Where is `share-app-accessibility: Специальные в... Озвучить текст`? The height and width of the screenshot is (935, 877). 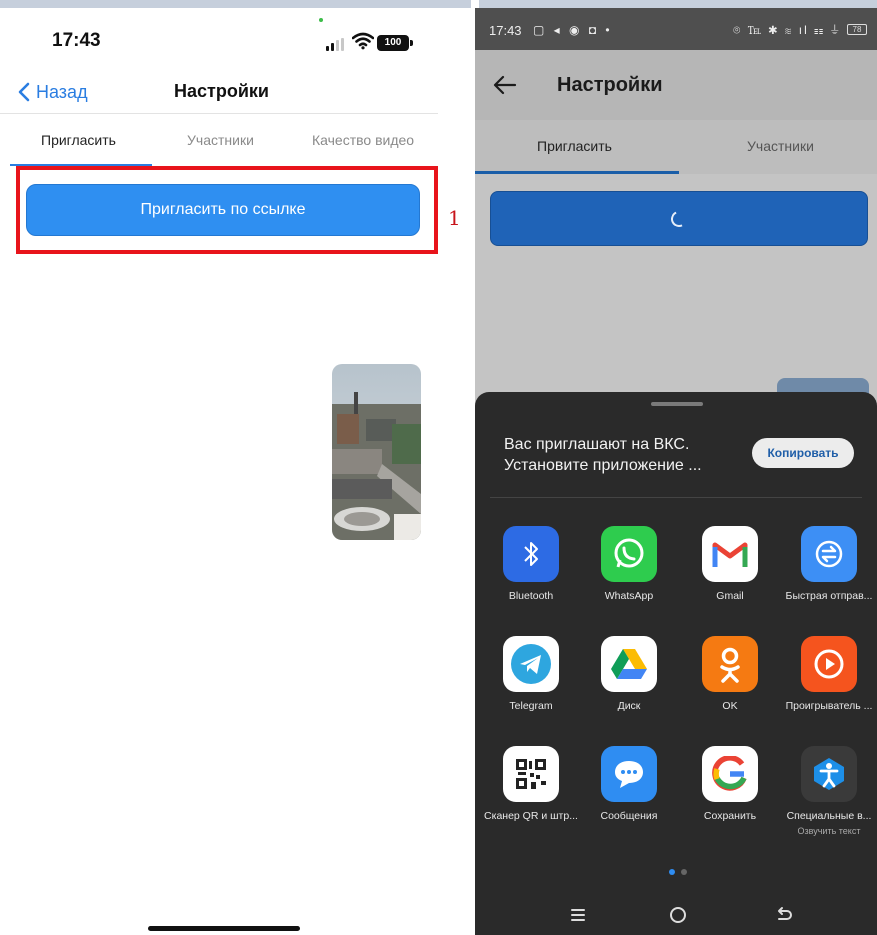
share-app-accessibility: Специальные в... Озвучить текст is located at coordinates (825, 796).